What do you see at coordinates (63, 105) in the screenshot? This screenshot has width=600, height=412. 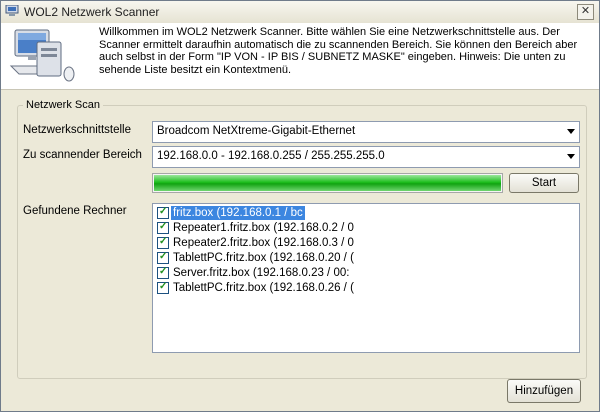 I see `scan-group-title: Netzwerk Scan` at bounding box center [63, 105].